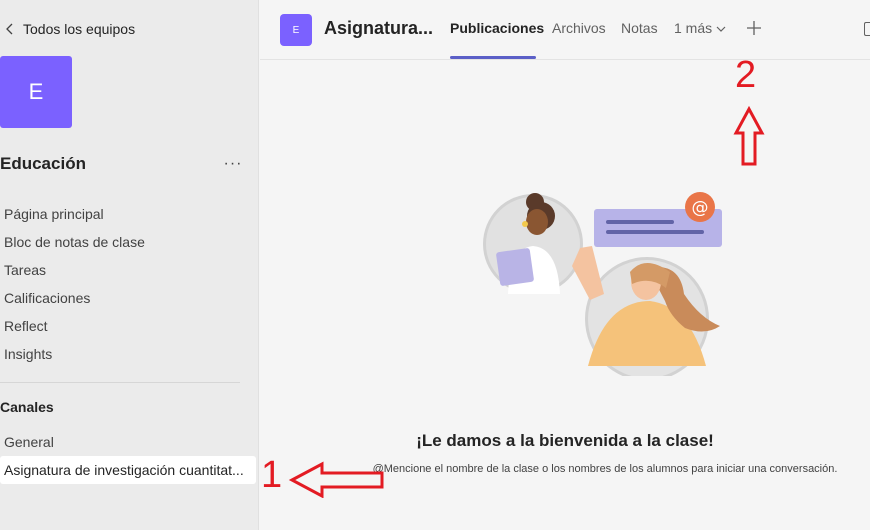  Describe the element at coordinates (27, 407) in the screenshot. I see `channels-header: Canales` at that location.